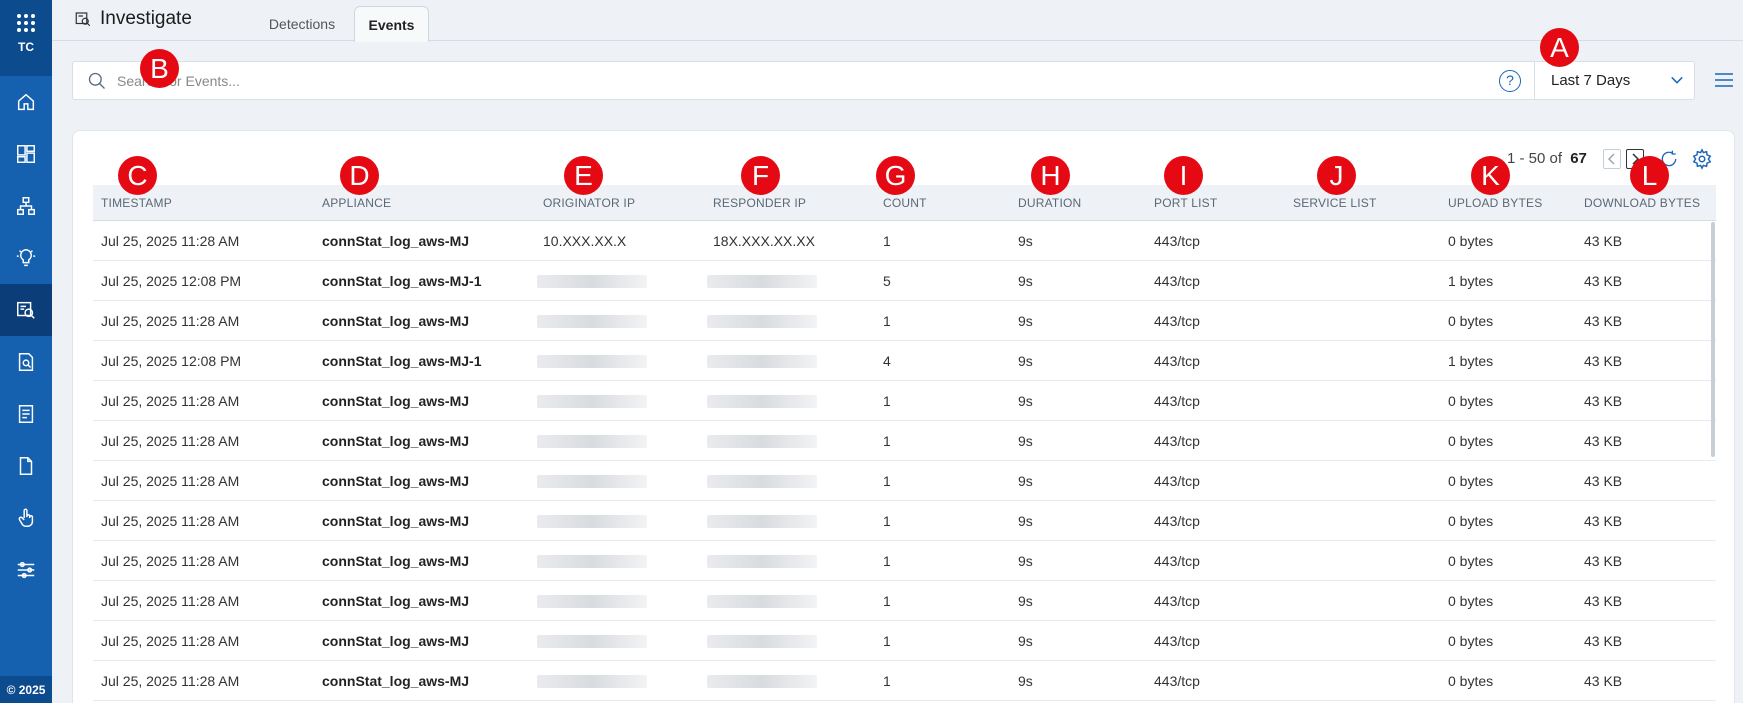  Describe the element at coordinates (589, 203) in the screenshot. I see `column-header-originator-ip: ORIGINATOR IP` at that location.